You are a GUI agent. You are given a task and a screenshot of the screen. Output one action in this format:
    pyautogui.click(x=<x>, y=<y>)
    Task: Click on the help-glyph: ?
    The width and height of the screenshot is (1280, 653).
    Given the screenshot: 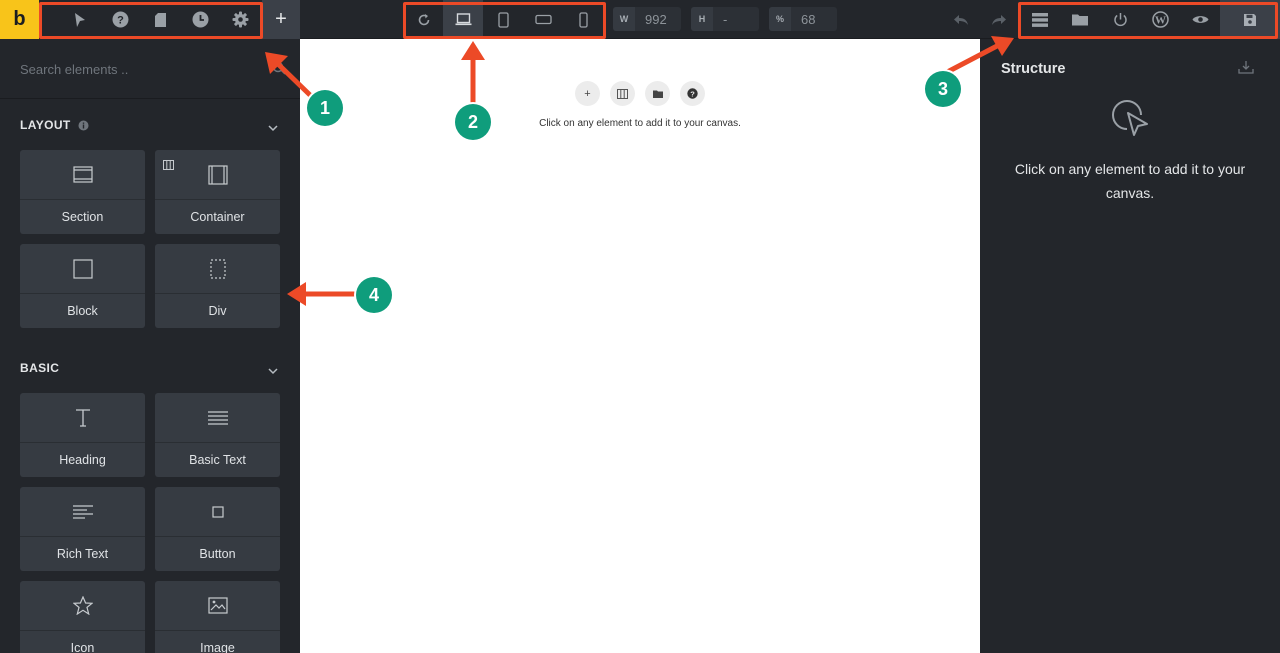 What is the action you would take?
    pyautogui.click(x=692, y=93)
    